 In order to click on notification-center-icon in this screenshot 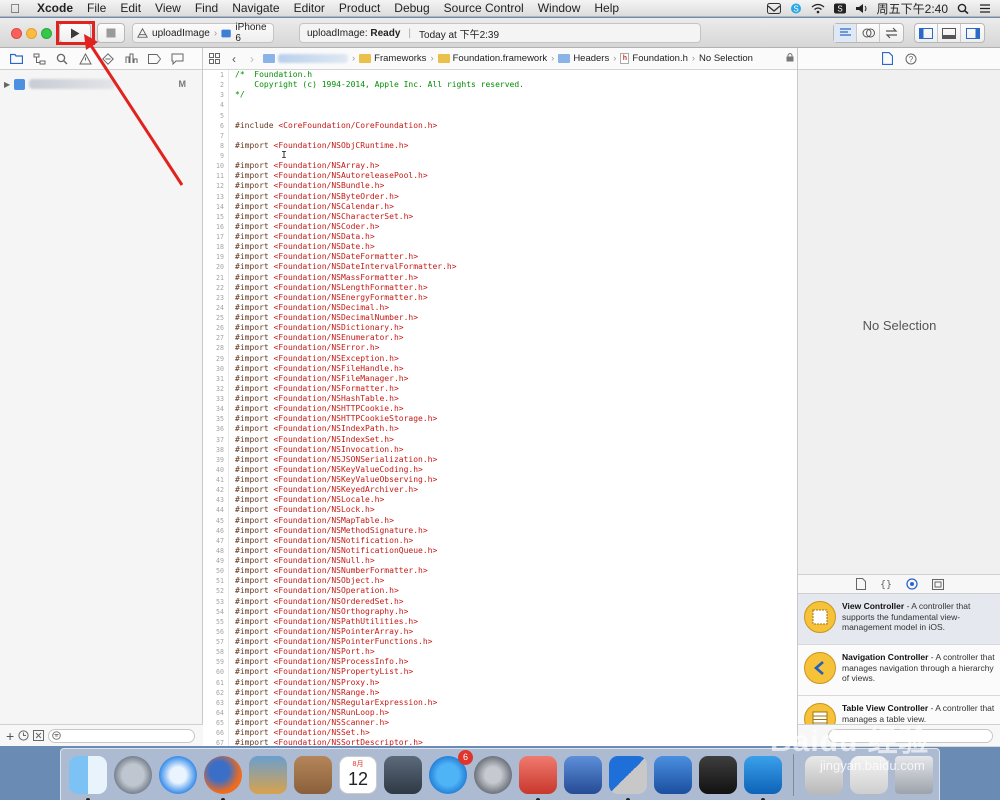, I will do `click(985, 8)`.